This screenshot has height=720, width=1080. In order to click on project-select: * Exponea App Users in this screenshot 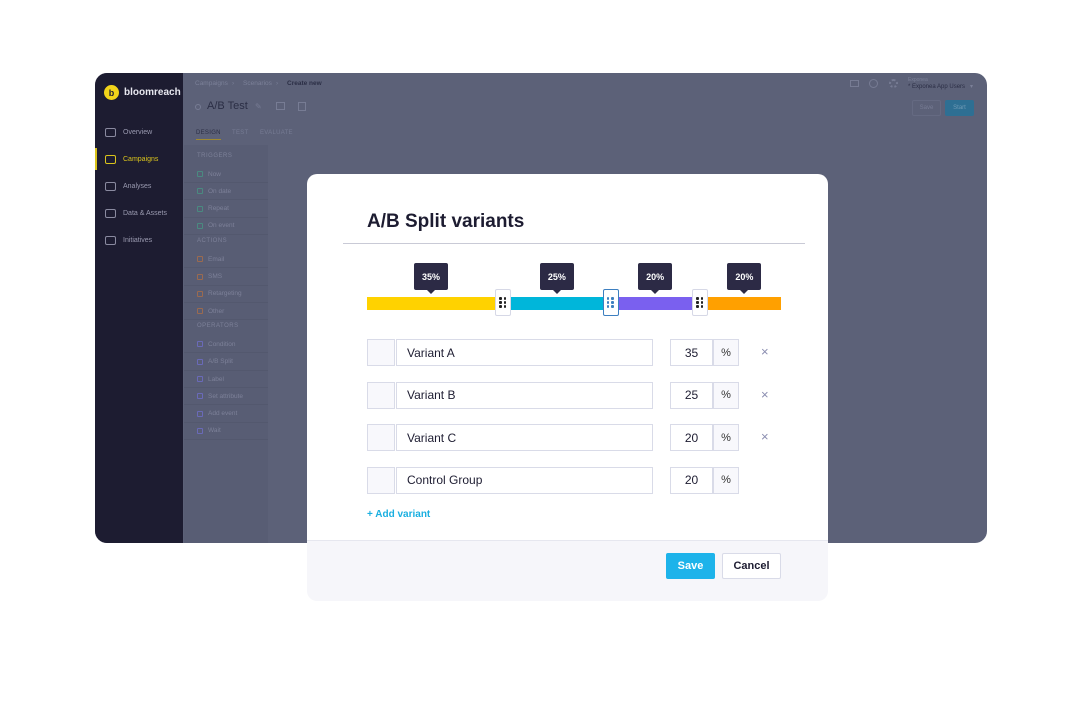, I will do `click(936, 87)`.